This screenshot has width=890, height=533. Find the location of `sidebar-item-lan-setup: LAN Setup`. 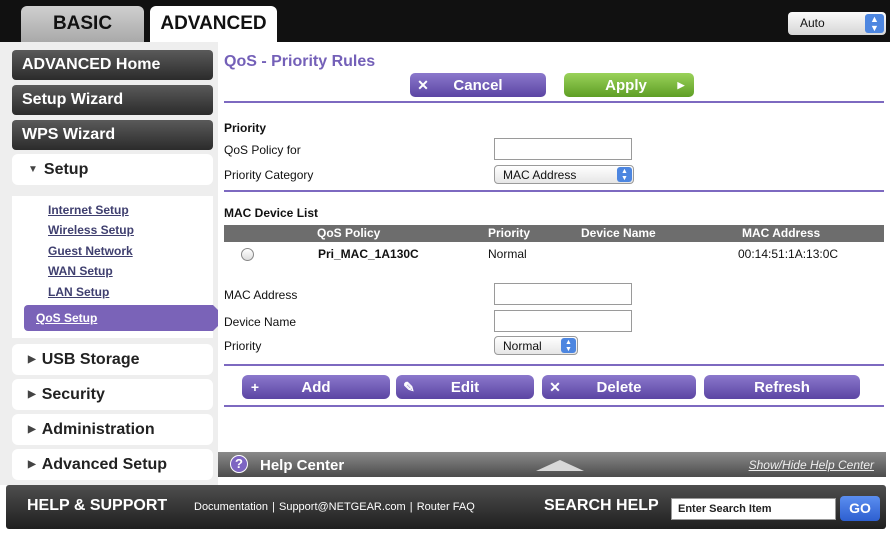

sidebar-item-lan-setup: LAN Setup is located at coordinates (78, 292).